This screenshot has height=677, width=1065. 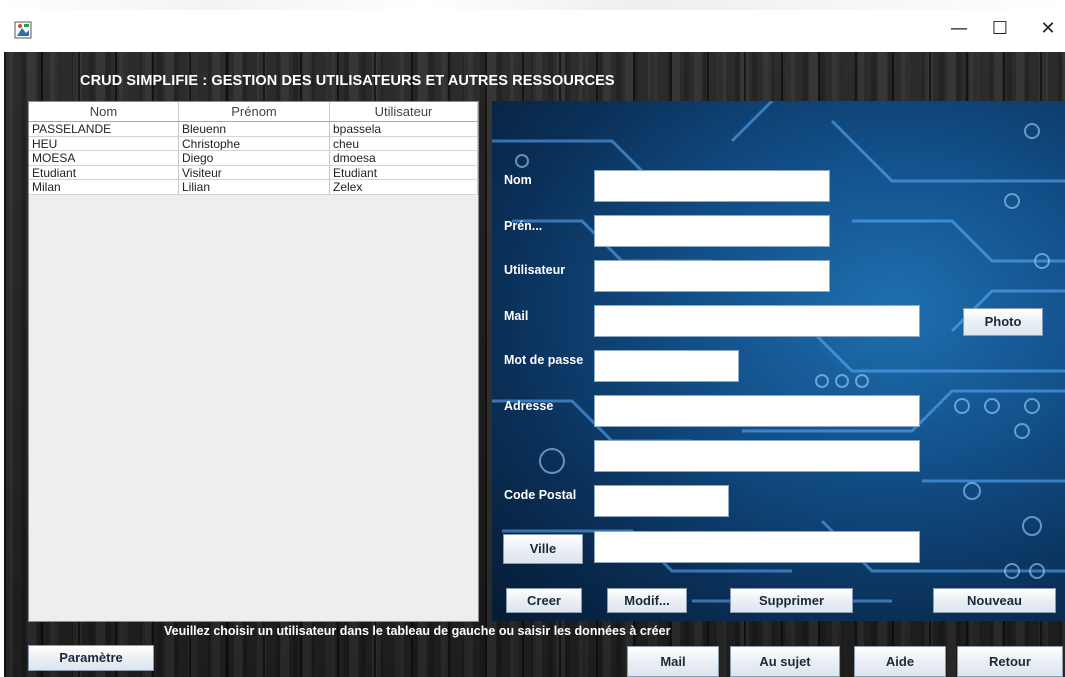 I want to click on utilisateur-field, so click(x=712, y=276).